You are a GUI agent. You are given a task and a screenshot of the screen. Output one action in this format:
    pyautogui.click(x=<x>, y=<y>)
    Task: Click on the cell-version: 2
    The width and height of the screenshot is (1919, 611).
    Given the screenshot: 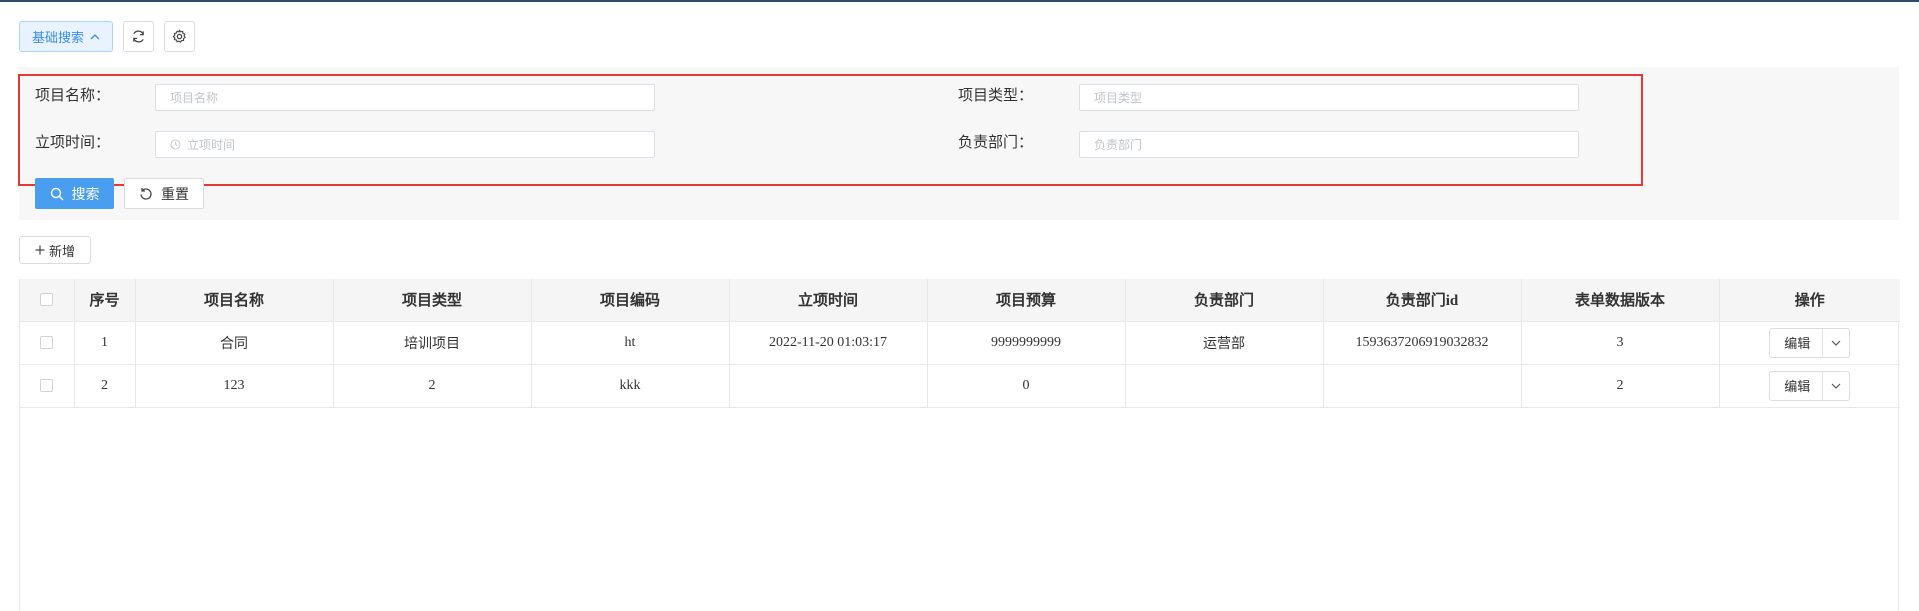 What is the action you would take?
    pyautogui.click(x=1620, y=386)
    